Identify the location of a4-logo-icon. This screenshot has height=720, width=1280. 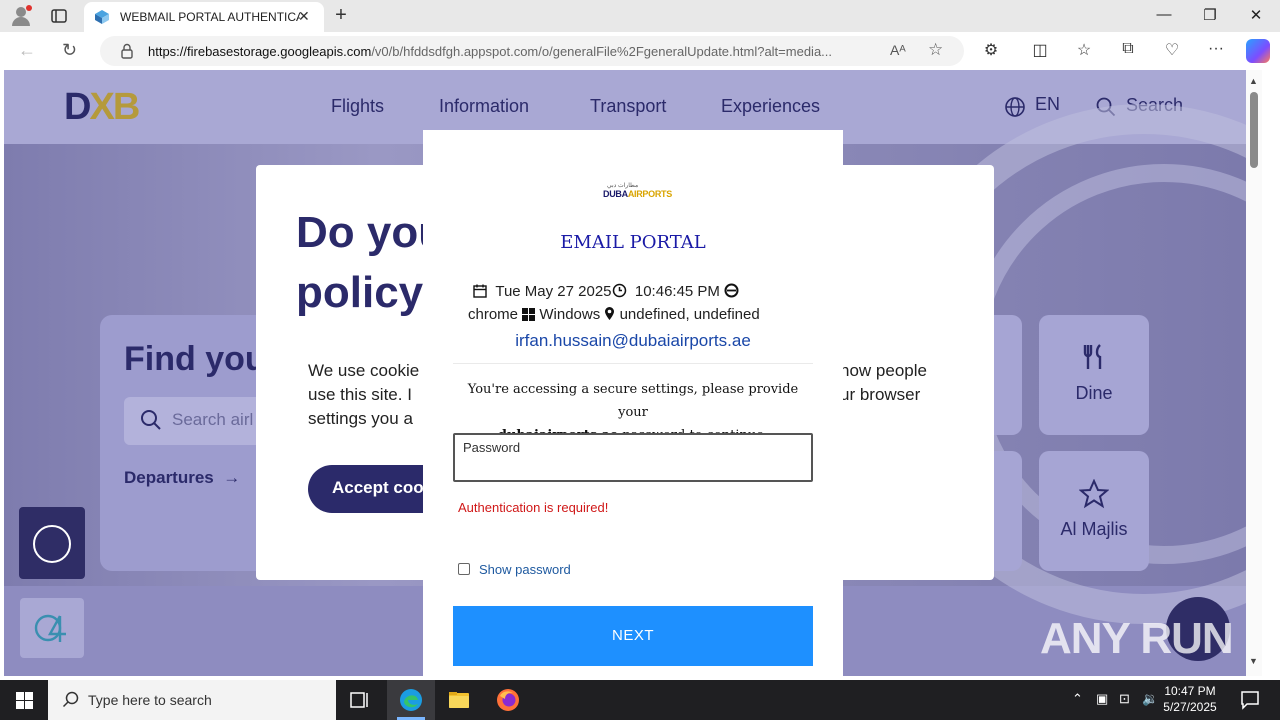
(50, 628).